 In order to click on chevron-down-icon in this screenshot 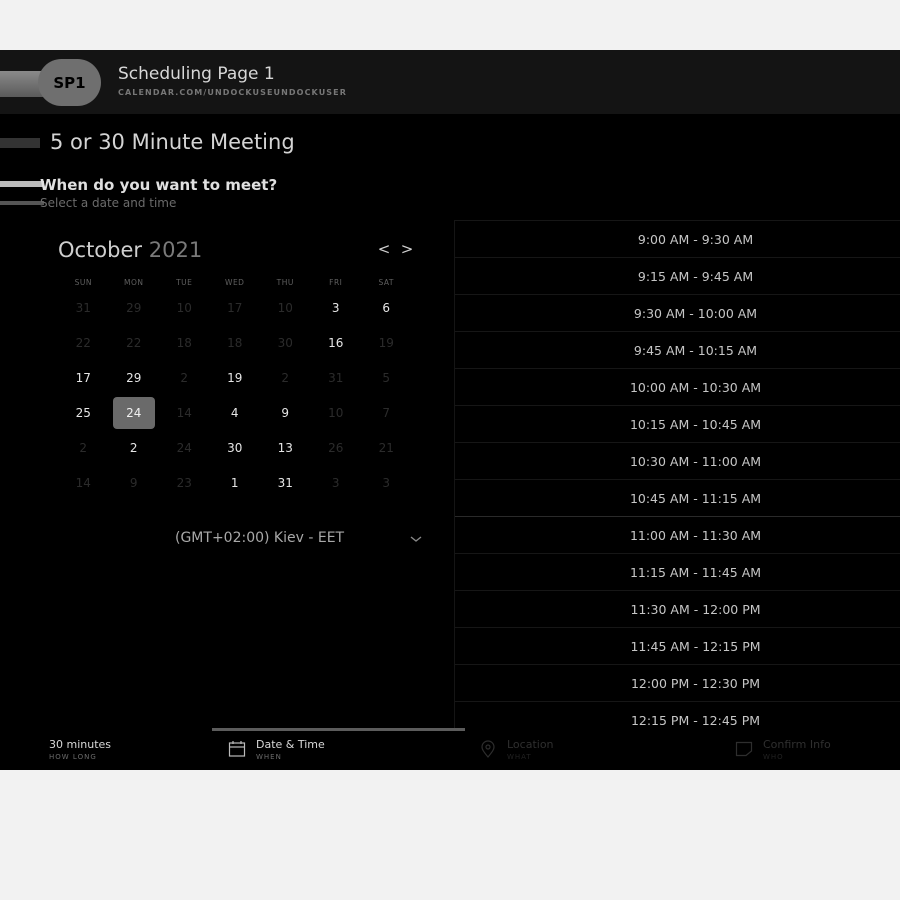, I will do `click(416, 539)`.